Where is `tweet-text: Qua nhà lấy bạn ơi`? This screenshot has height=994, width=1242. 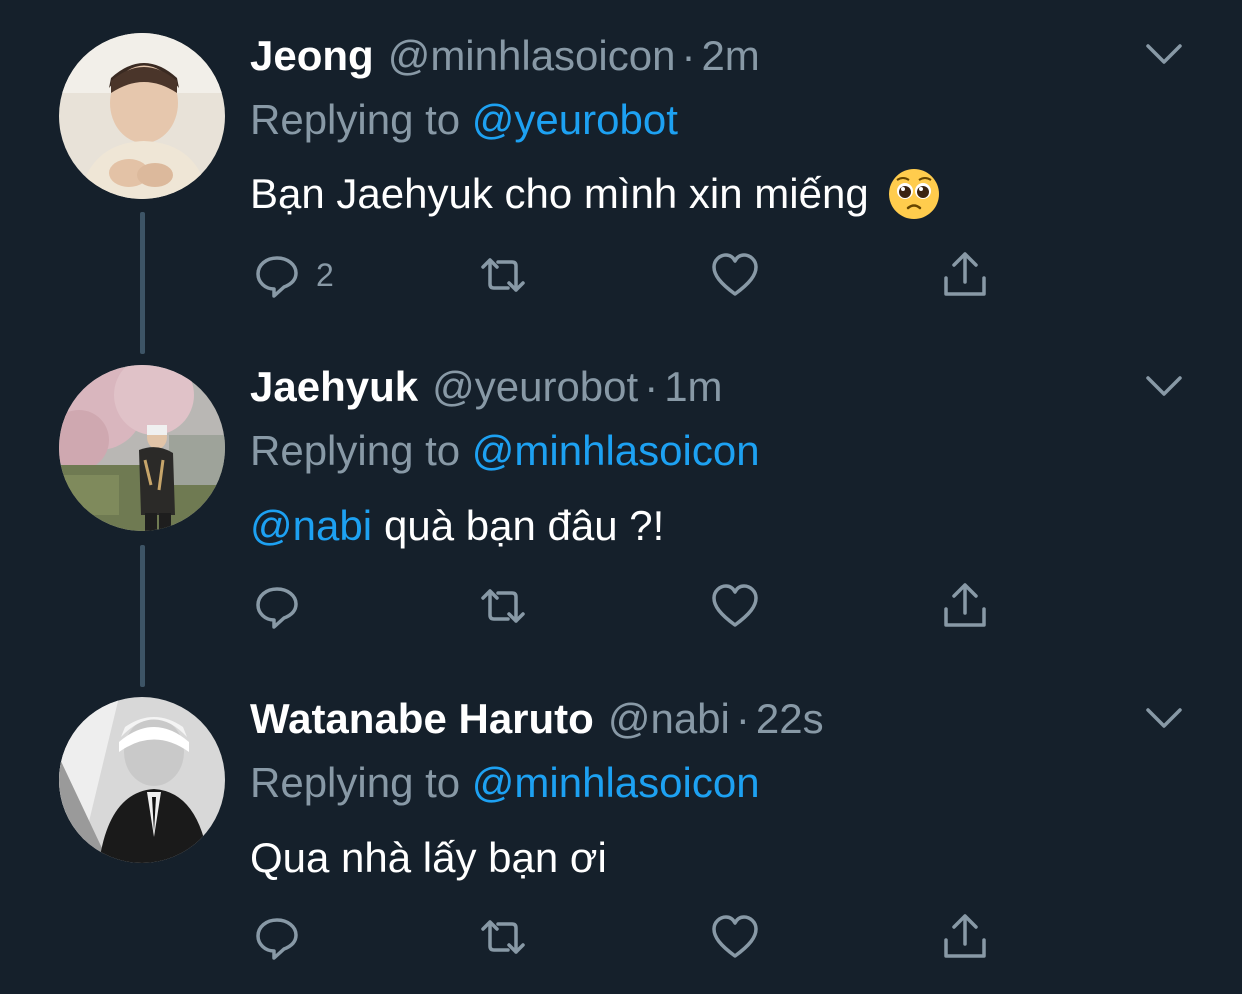
tweet-text: Qua nhà lấy bạn ơi is located at coordinates (428, 858).